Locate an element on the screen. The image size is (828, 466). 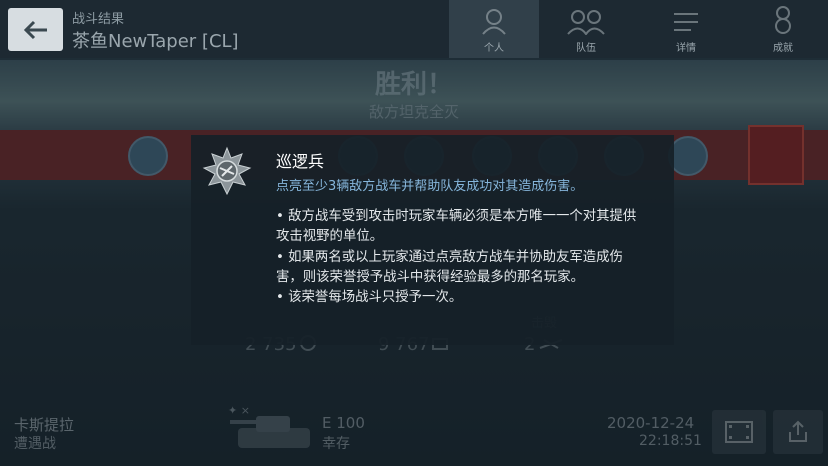
detail-line: • 该荣誉每场战斗只授予一次。 is located at coordinates (369, 298).